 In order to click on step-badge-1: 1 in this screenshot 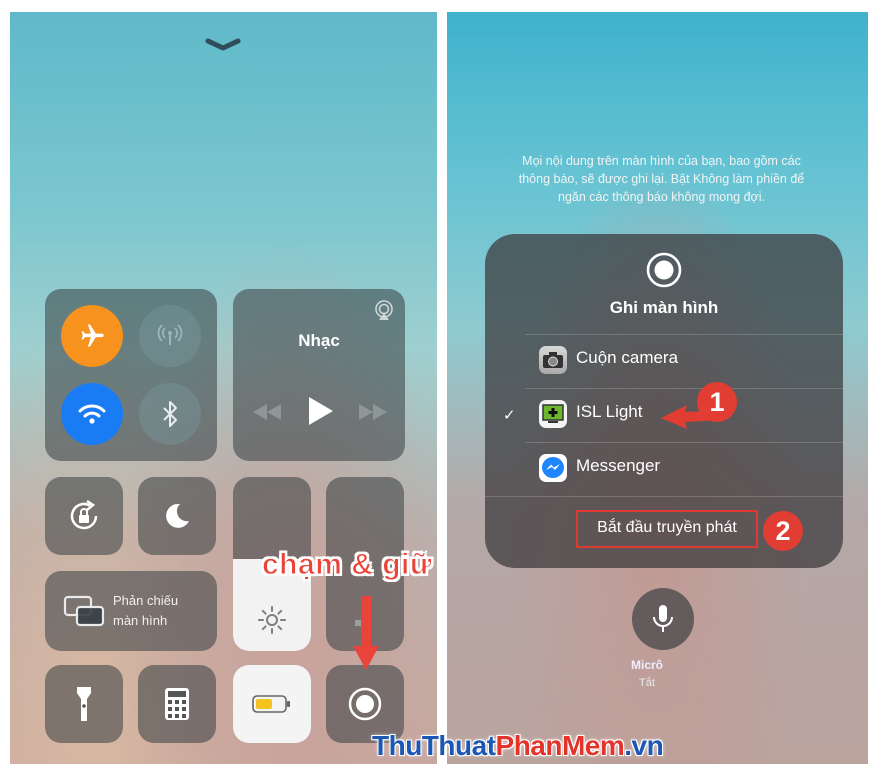, I will do `click(717, 402)`.